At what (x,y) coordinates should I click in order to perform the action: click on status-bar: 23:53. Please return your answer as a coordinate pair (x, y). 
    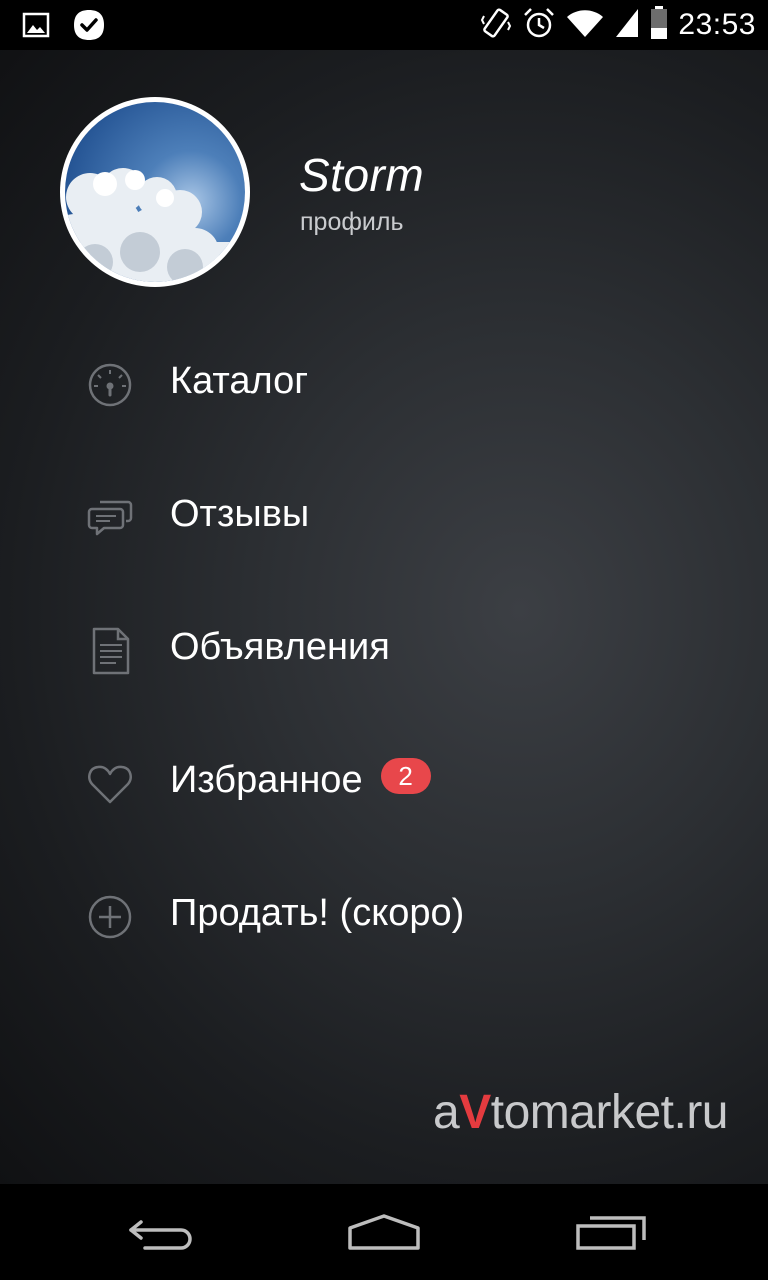
    Looking at the image, I should click on (384, 25).